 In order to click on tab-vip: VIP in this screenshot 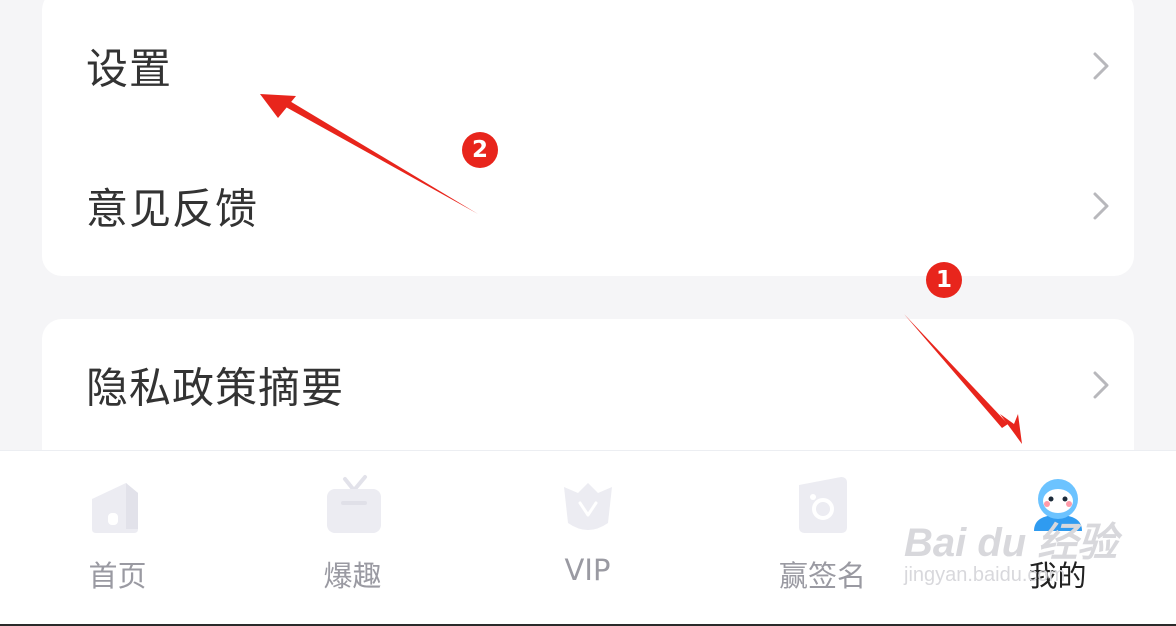, I will do `click(587, 538)`.